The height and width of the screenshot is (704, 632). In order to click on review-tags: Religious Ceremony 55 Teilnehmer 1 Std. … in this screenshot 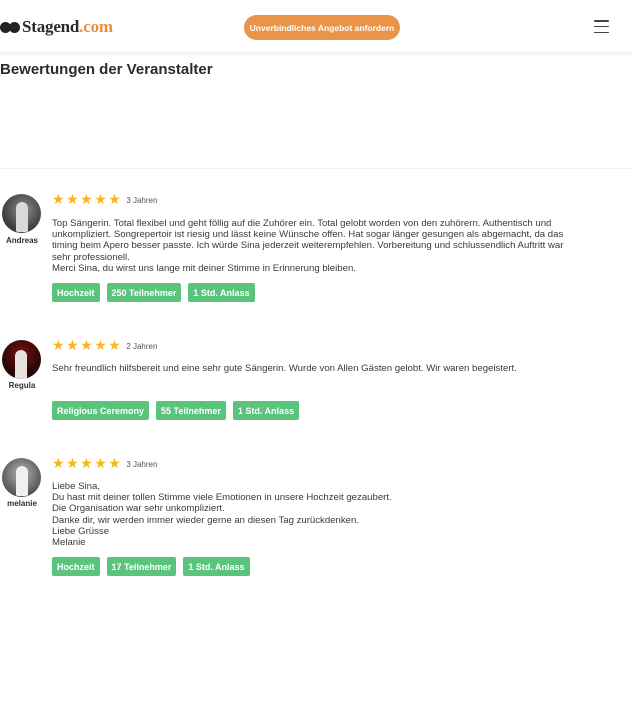, I will do `click(179, 410)`.